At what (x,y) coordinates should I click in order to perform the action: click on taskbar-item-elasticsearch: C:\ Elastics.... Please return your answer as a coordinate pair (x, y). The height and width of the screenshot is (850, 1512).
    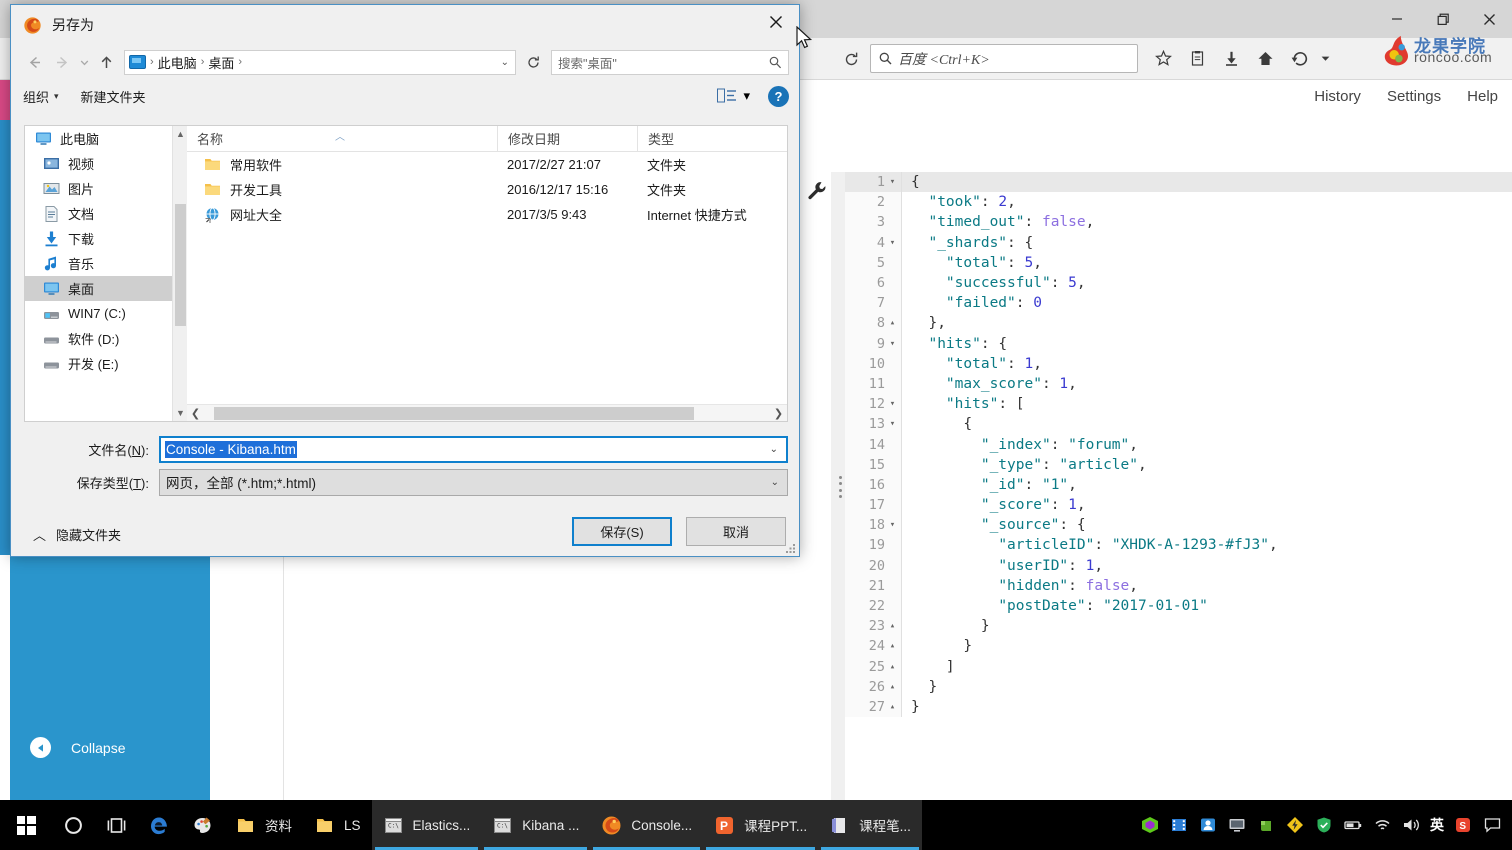
    Looking at the image, I should click on (426, 825).